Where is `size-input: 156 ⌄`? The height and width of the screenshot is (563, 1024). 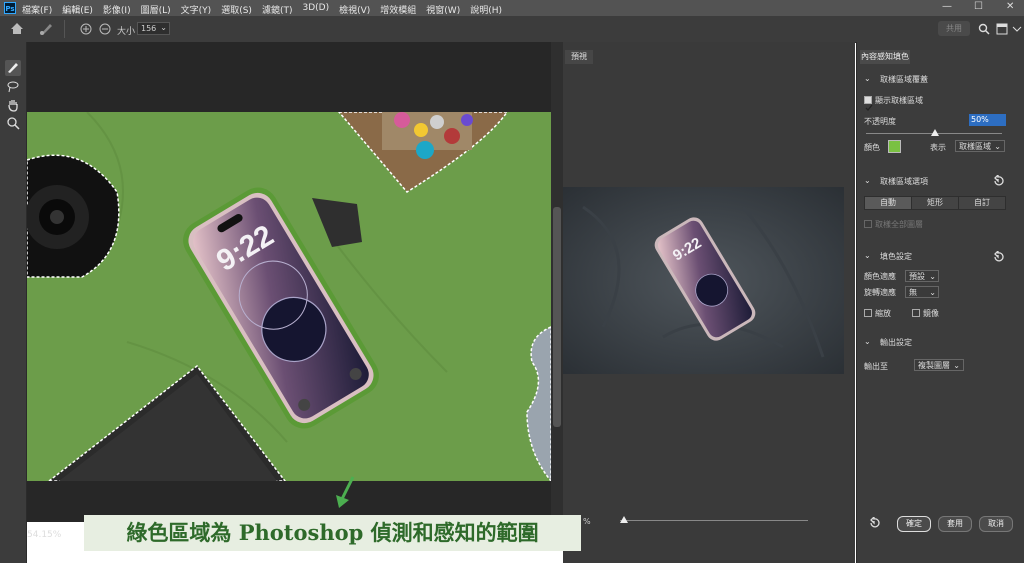 size-input: 156 ⌄ is located at coordinates (153, 28).